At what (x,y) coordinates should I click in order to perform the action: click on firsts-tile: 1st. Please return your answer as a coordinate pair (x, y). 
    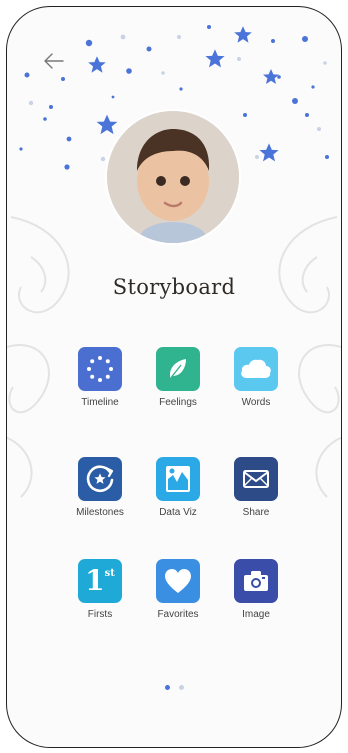
    Looking at the image, I should click on (100, 581).